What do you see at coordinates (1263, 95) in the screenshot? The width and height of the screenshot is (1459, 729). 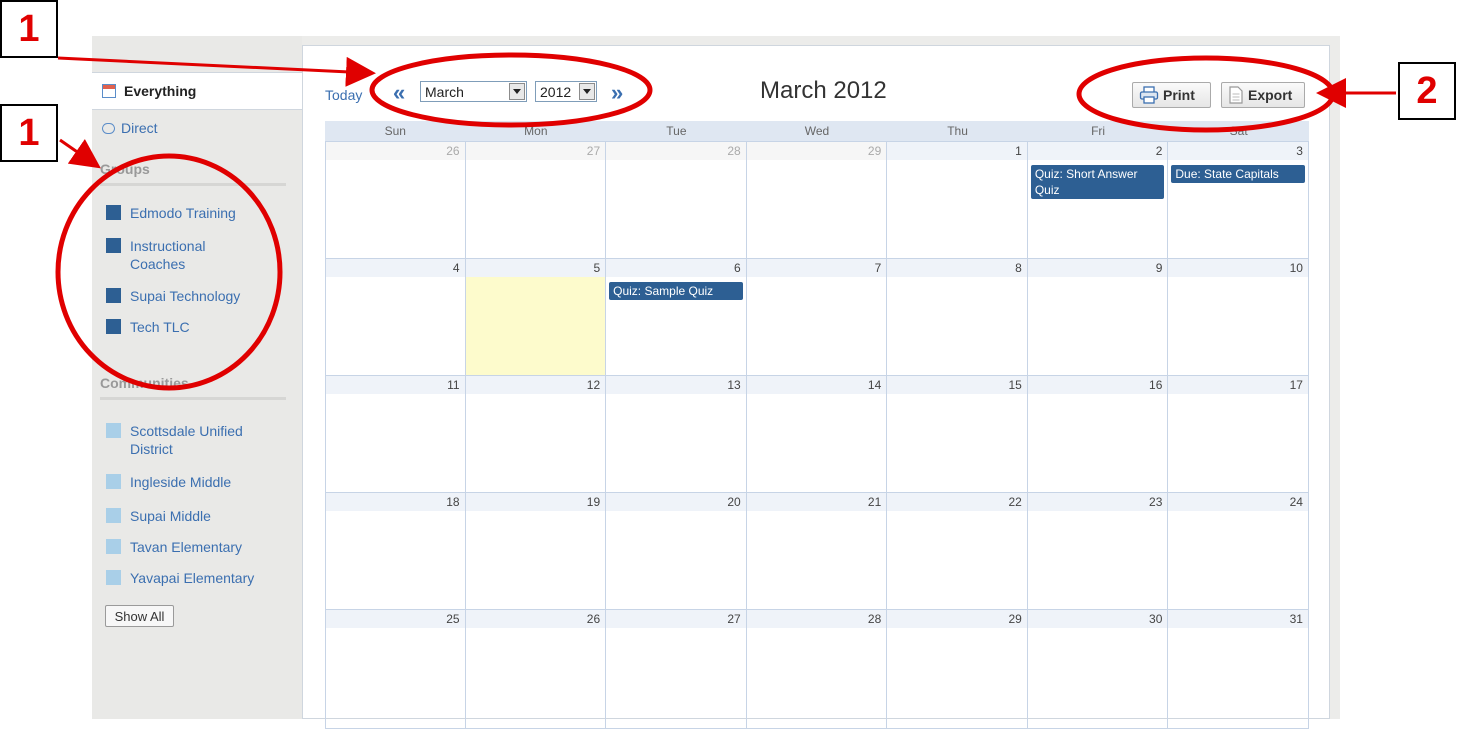 I see `export-button: Export` at bounding box center [1263, 95].